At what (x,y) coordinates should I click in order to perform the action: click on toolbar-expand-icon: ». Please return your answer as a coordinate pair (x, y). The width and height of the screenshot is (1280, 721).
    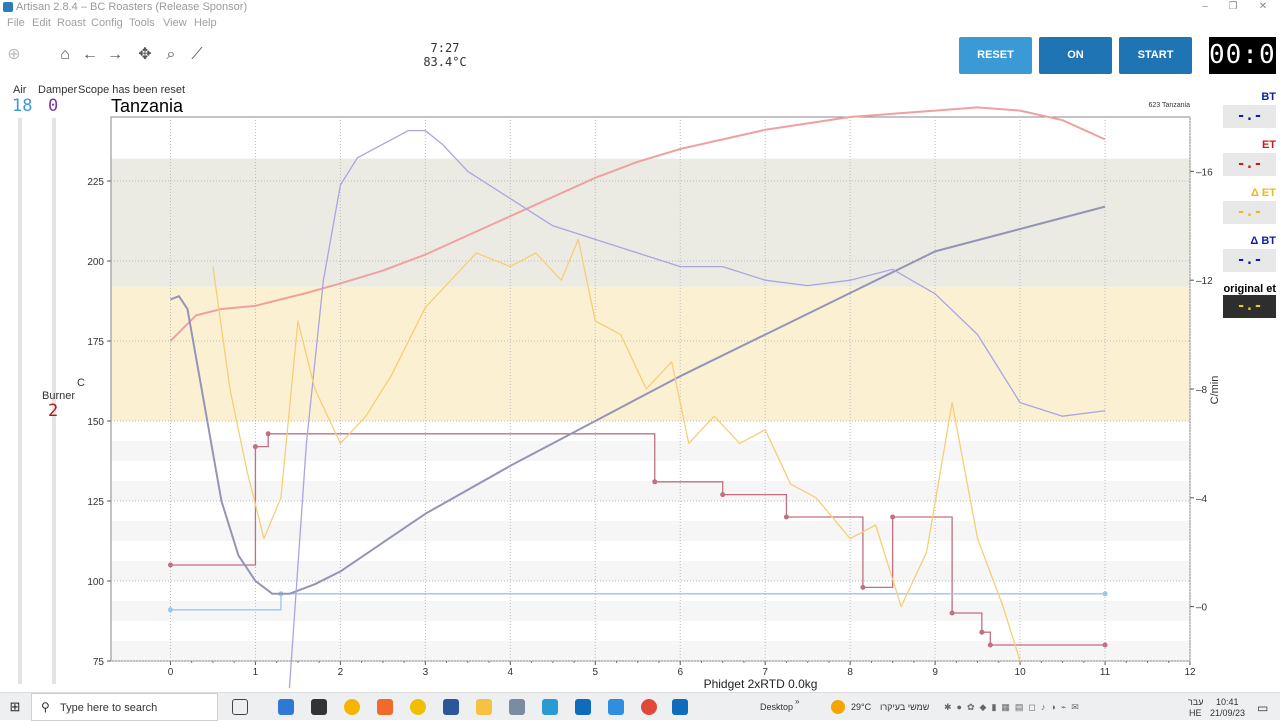
    Looking at the image, I should click on (797, 701).